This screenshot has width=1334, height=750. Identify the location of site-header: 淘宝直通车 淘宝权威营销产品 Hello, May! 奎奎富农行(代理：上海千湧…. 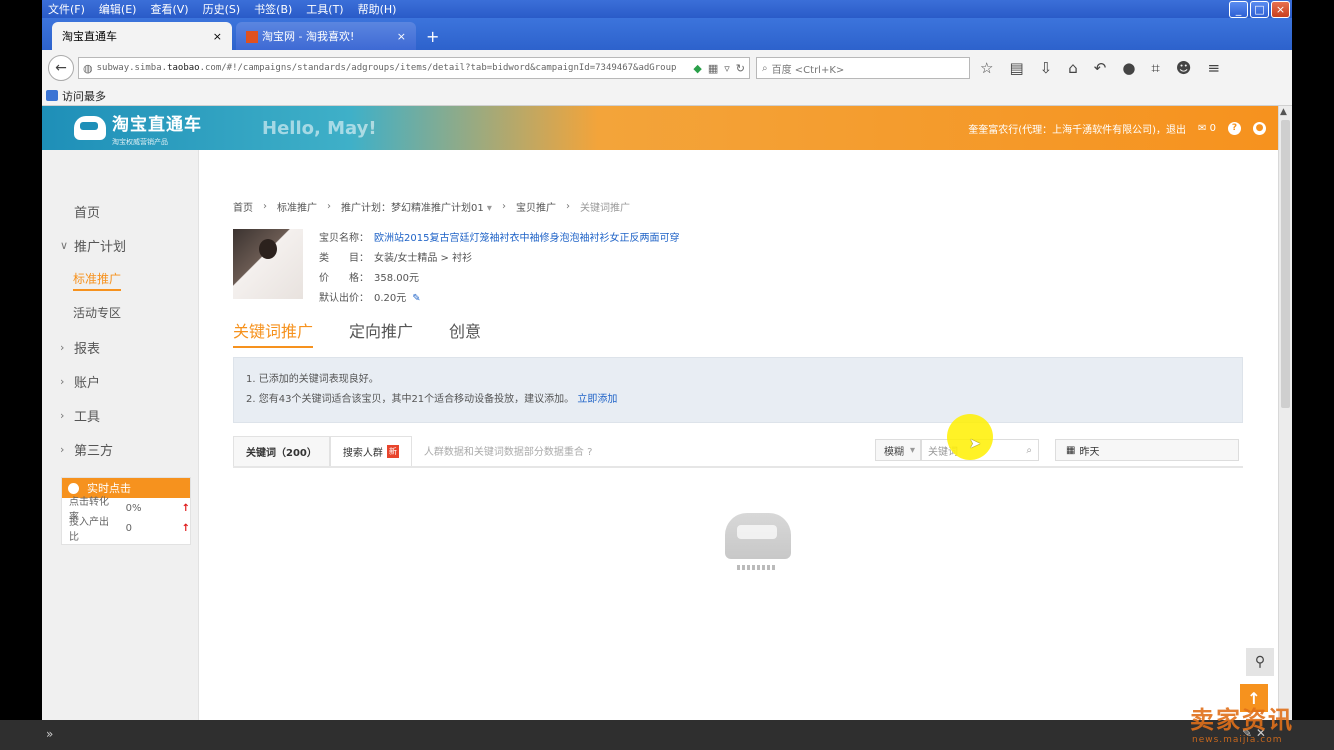
(660, 128).